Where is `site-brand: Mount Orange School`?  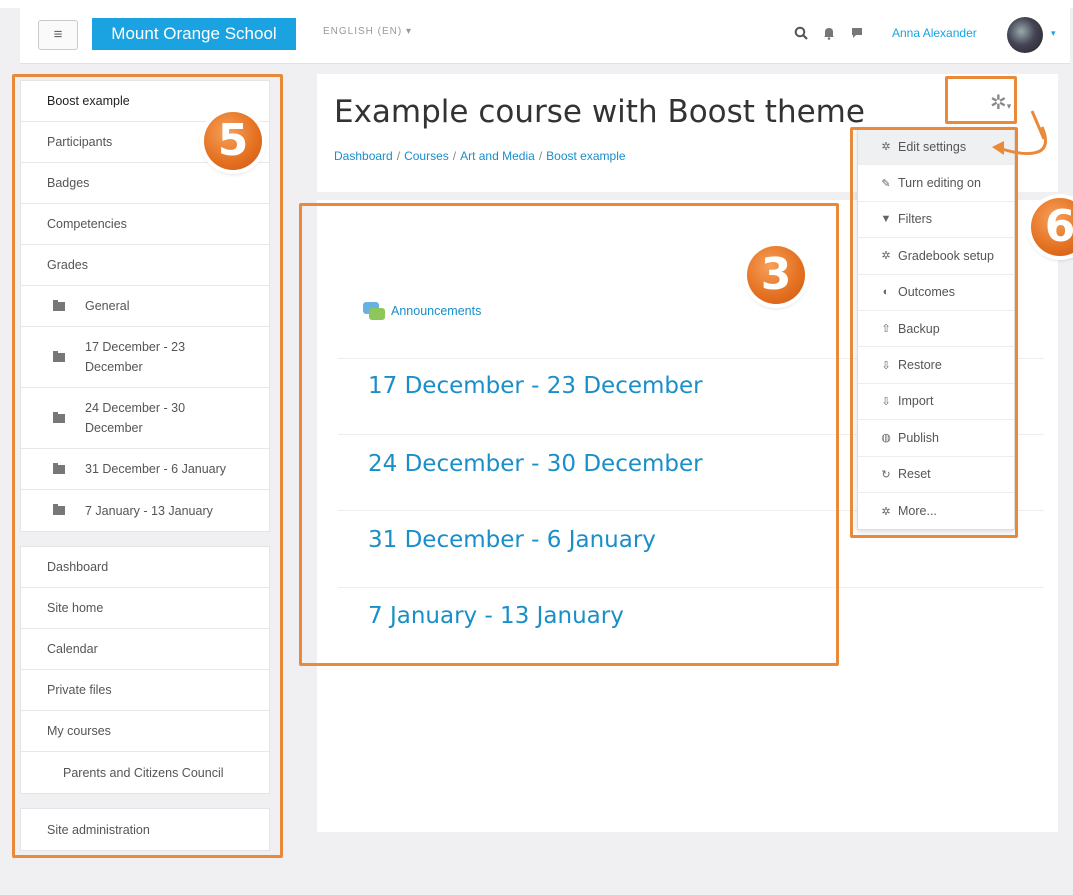
site-brand: Mount Orange School is located at coordinates (194, 34).